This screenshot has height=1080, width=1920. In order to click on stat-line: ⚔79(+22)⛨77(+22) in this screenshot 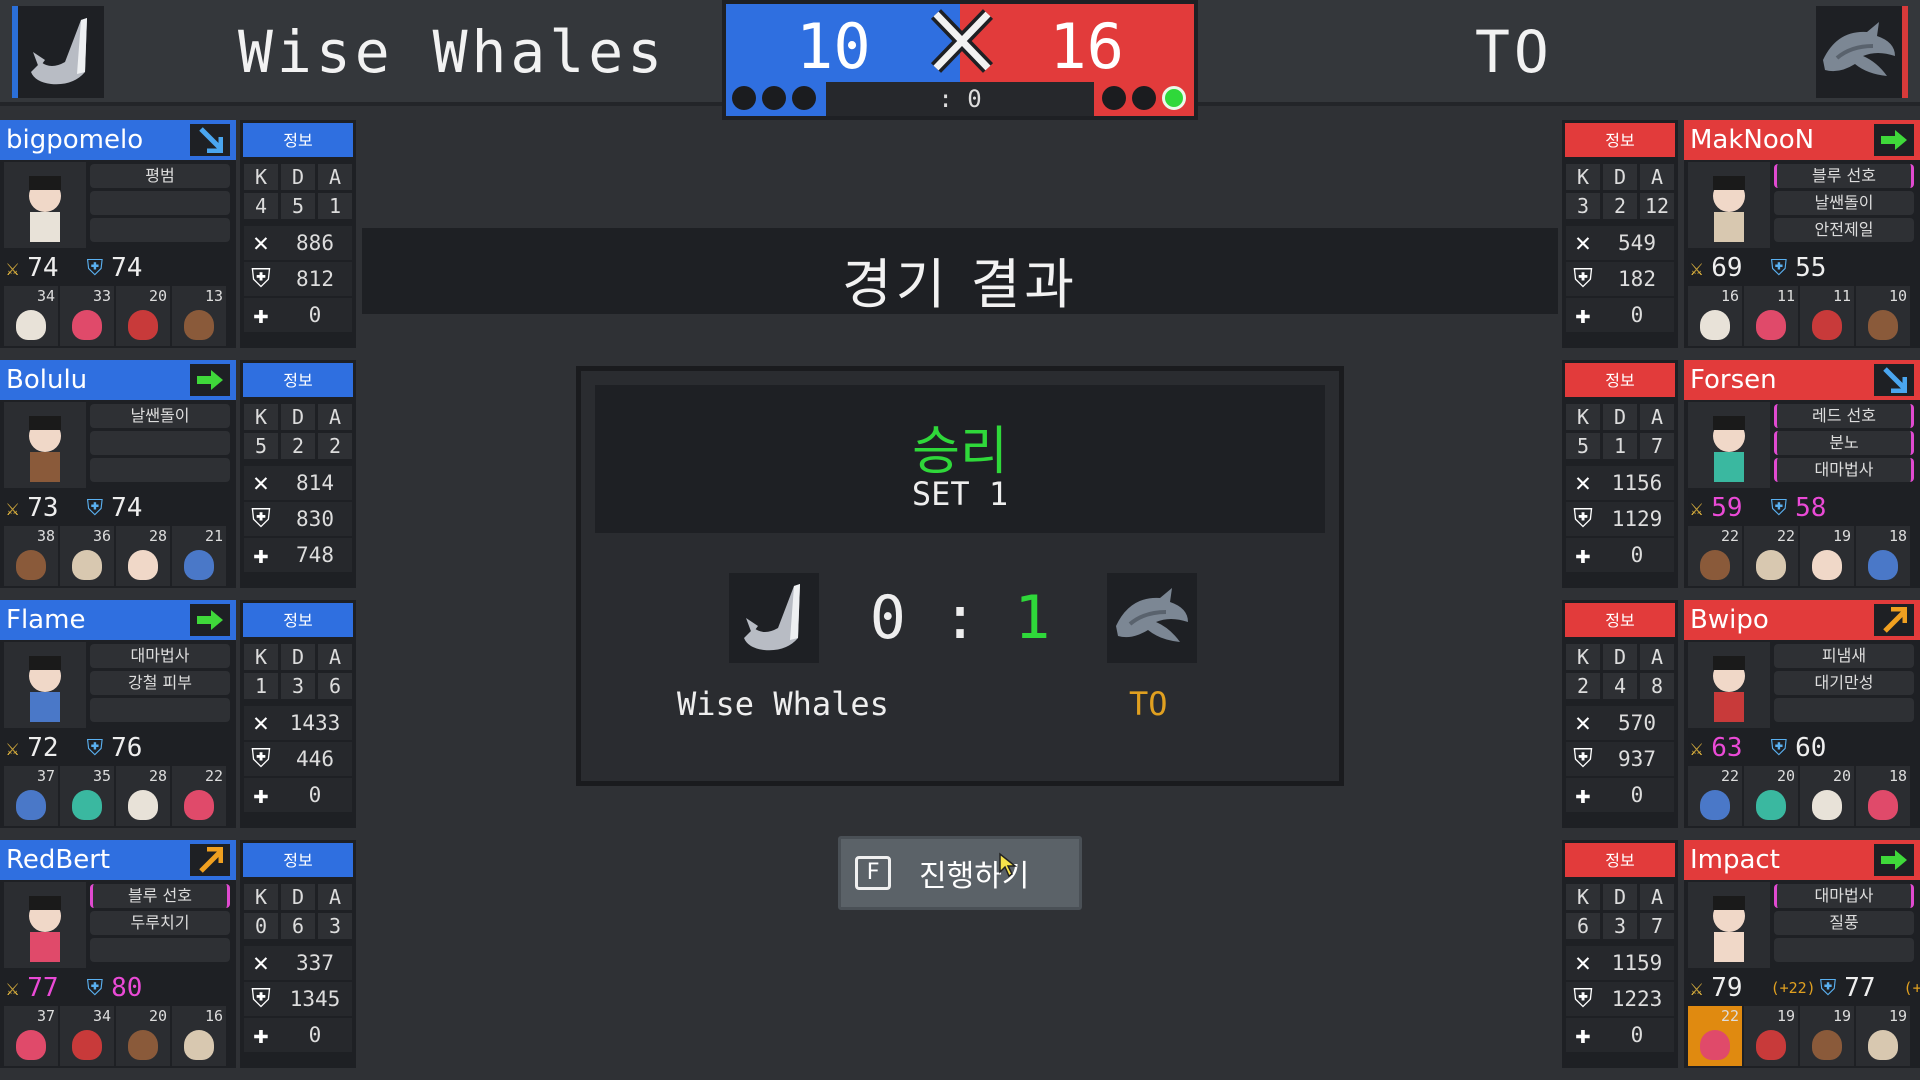, I will do `click(1805, 988)`.